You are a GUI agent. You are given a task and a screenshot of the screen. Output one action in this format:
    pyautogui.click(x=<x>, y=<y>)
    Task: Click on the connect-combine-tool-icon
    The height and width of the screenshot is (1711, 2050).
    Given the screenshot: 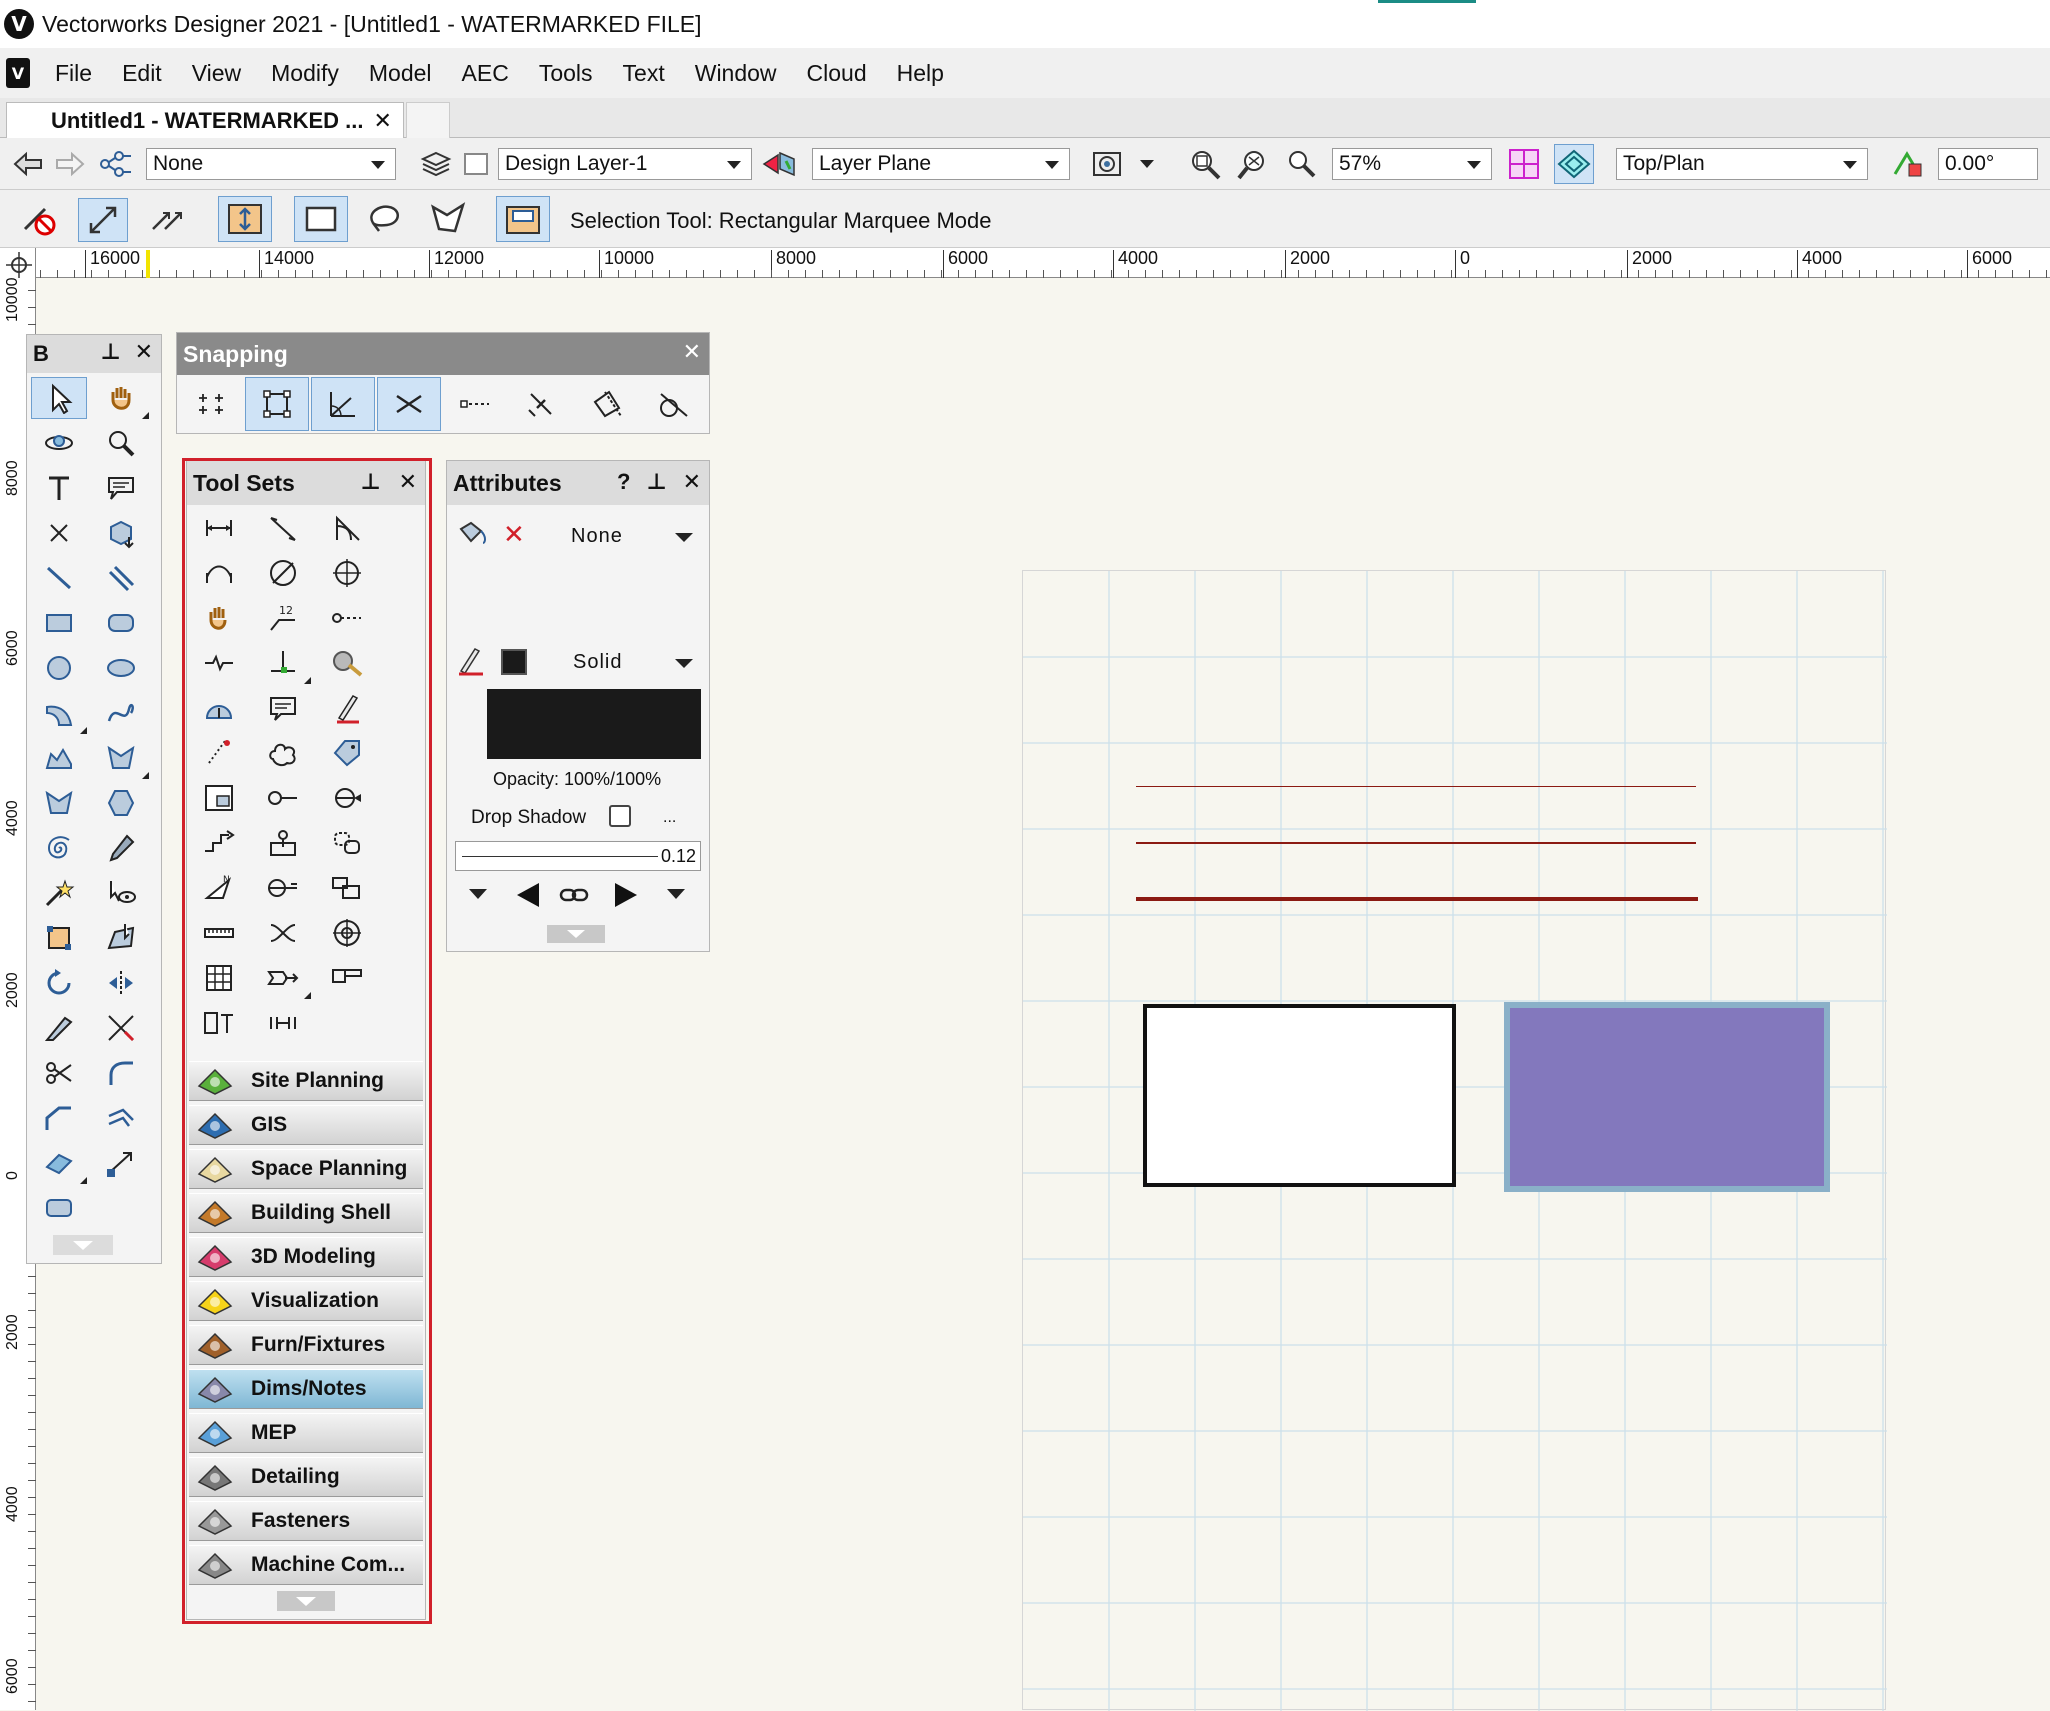 What is the action you would take?
    pyautogui.click(x=59, y=1208)
    